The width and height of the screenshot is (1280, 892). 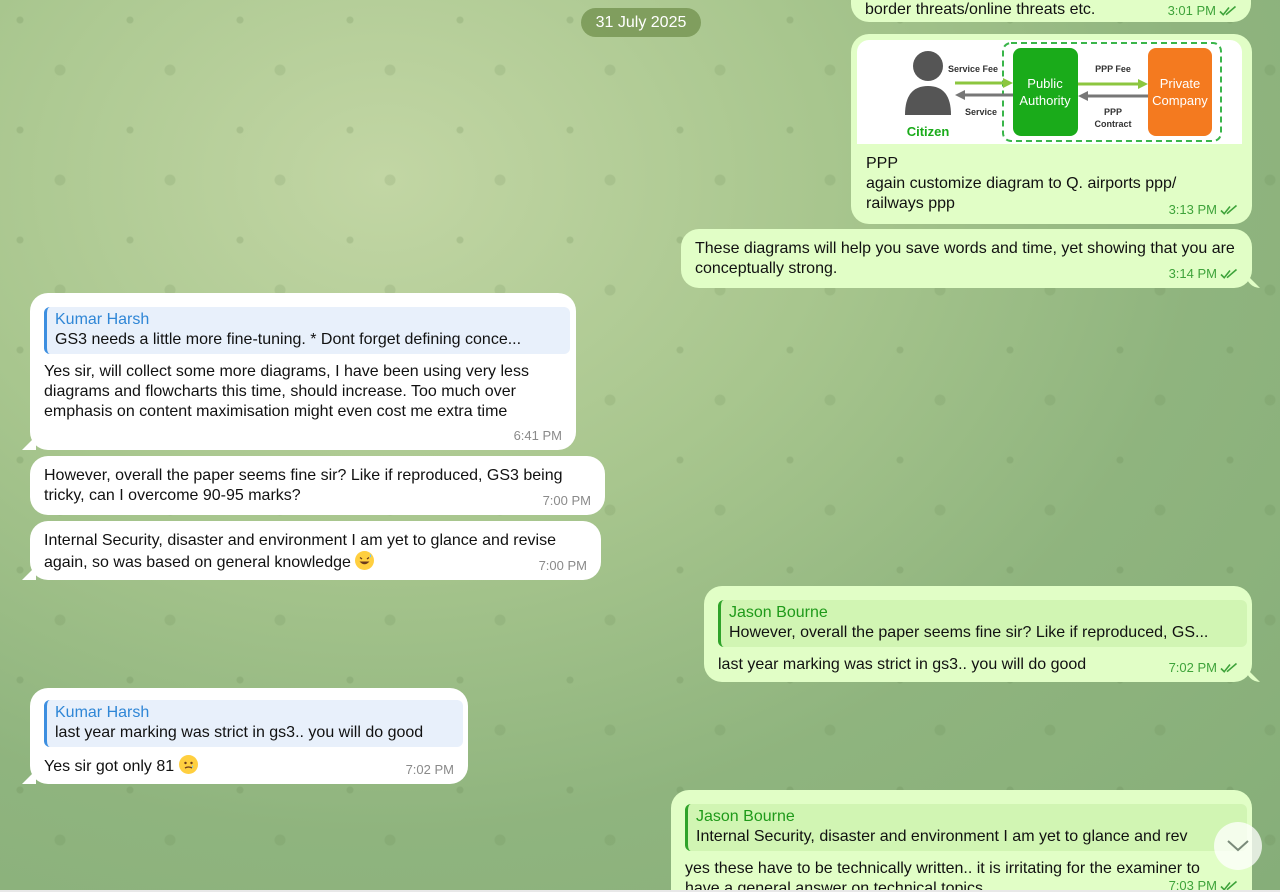 I want to click on message-meta: 3:14 PM, so click(x=1203, y=274).